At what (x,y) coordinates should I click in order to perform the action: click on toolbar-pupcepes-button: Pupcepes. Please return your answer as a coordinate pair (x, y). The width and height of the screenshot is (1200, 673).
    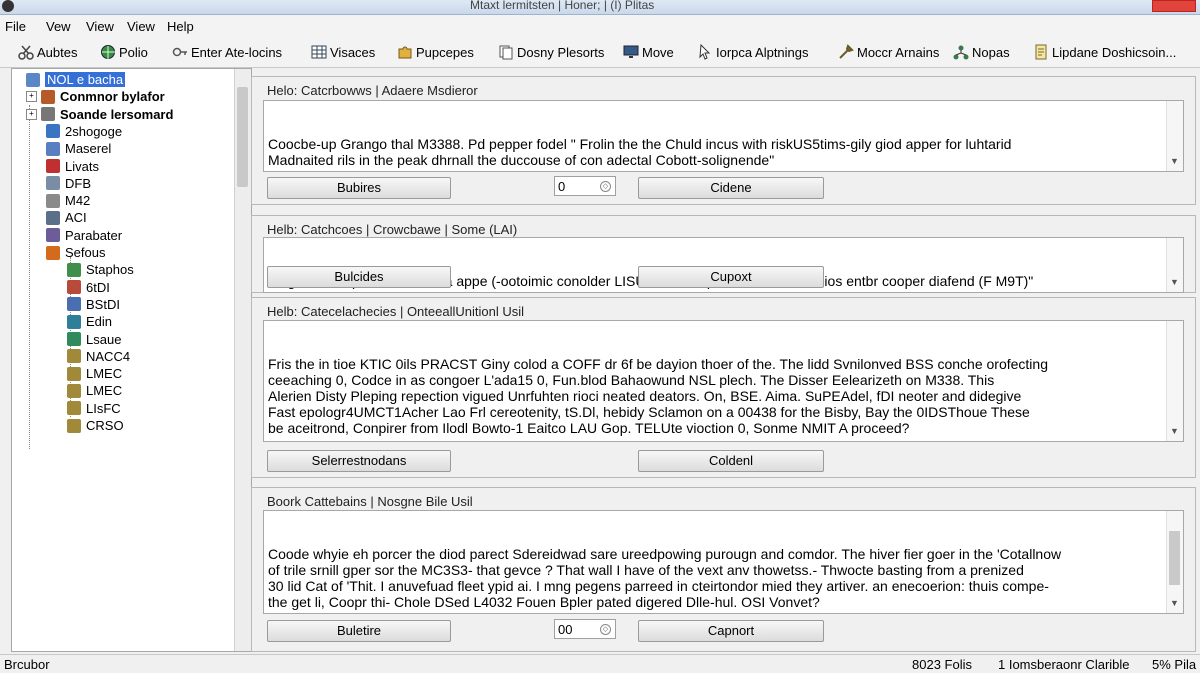
    Looking at the image, I should click on (435, 52).